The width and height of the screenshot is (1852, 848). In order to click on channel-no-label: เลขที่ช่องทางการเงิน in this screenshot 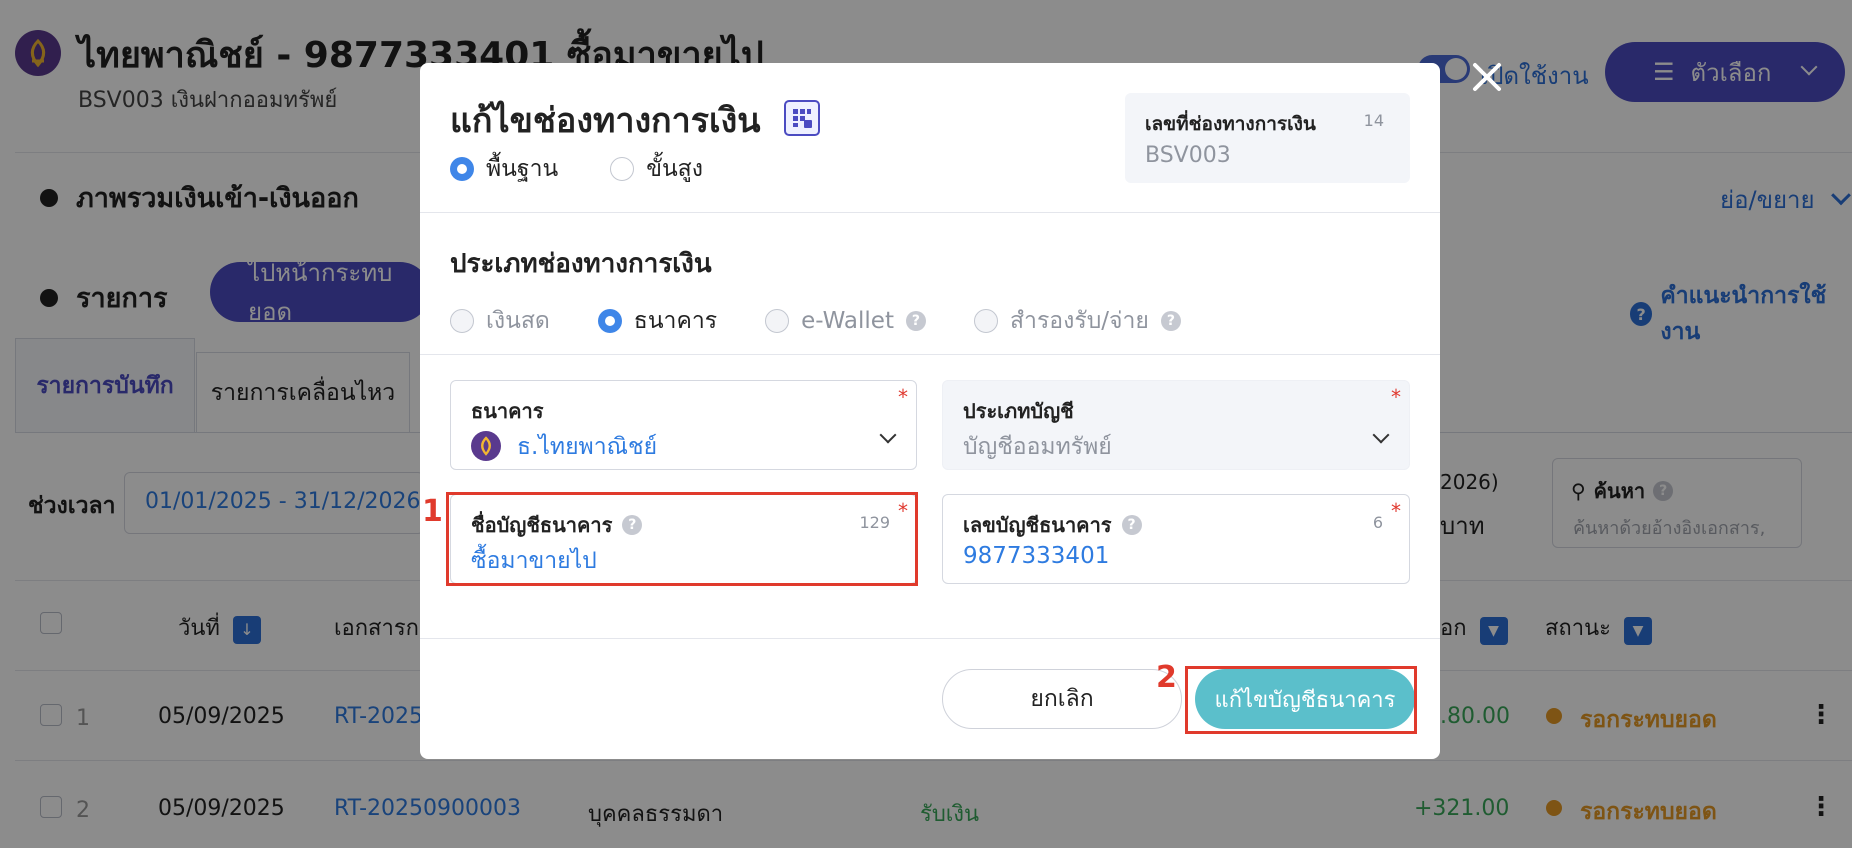, I will do `click(1230, 124)`.